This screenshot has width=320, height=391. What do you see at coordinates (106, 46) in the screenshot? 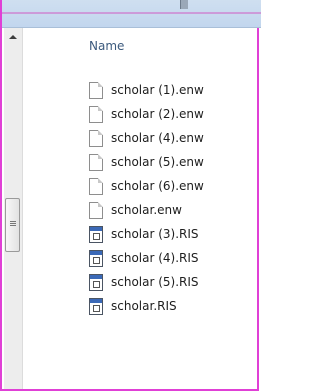
I see `column-header-name: Name` at bounding box center [106, 46].